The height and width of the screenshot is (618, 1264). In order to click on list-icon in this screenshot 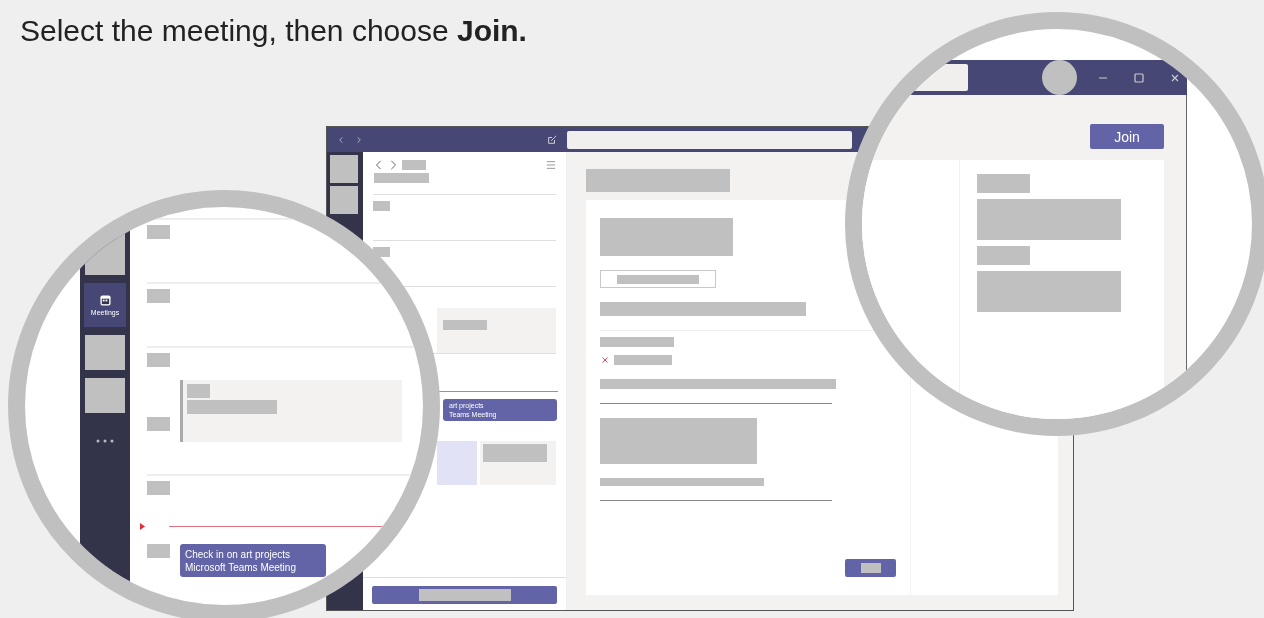, I will do `click(551, 165)`.